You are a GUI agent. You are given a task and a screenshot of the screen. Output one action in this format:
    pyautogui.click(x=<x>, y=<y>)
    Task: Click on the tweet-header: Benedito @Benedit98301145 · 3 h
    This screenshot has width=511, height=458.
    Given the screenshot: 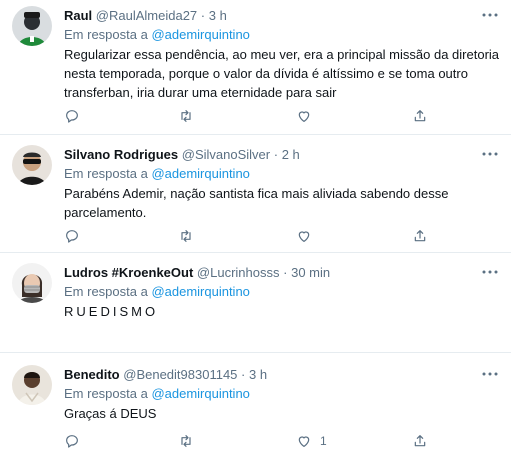 What is the action you would take?
    pyautogui.click(x=281, y=375)
    